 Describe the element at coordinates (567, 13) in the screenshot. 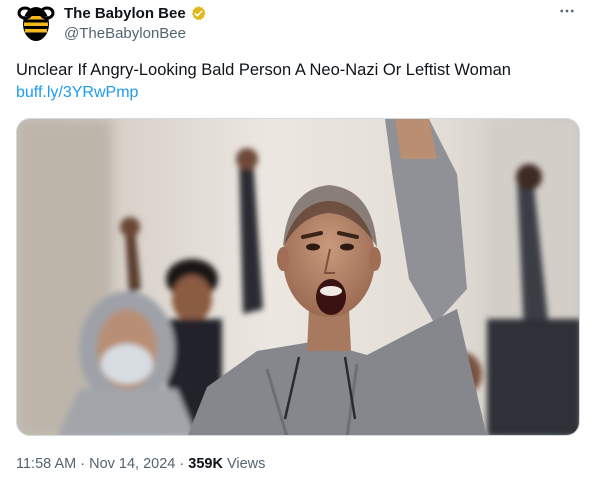

I see `more-horizontal-icon` at that location.